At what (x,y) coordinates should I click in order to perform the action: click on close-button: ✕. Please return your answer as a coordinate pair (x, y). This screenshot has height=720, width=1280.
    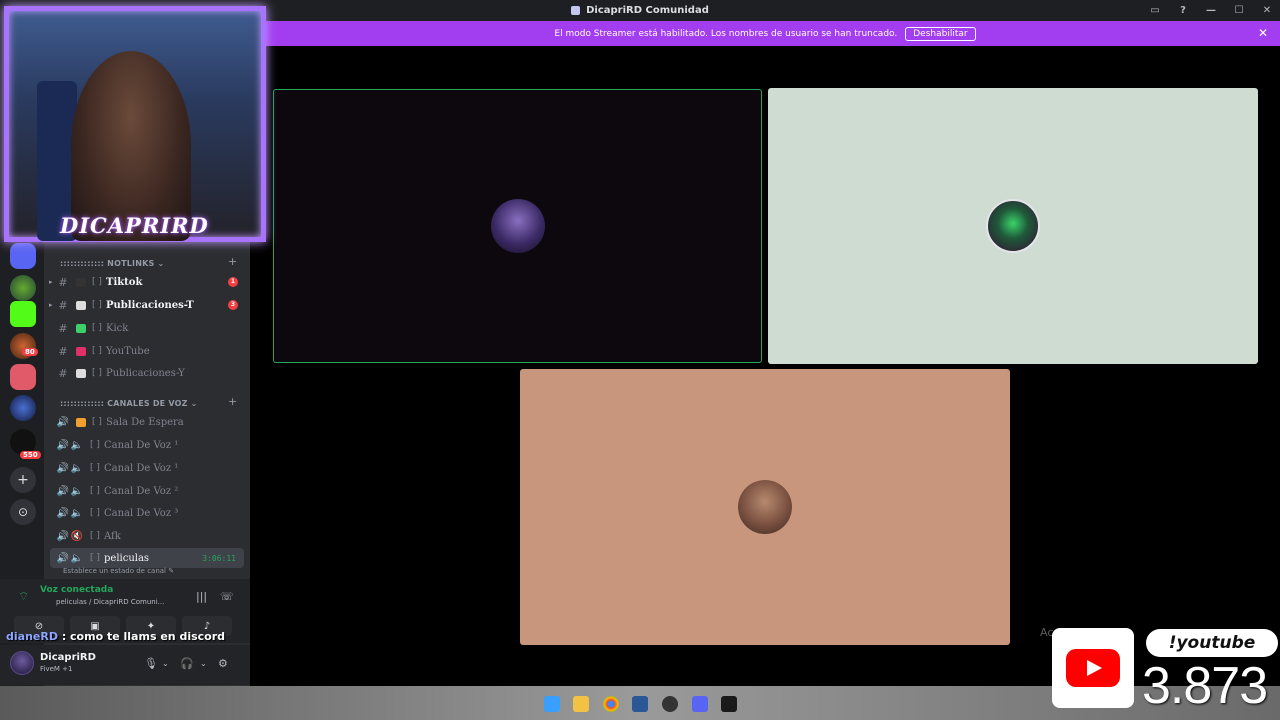
    Looking at the image, I should click on (1267, 10).